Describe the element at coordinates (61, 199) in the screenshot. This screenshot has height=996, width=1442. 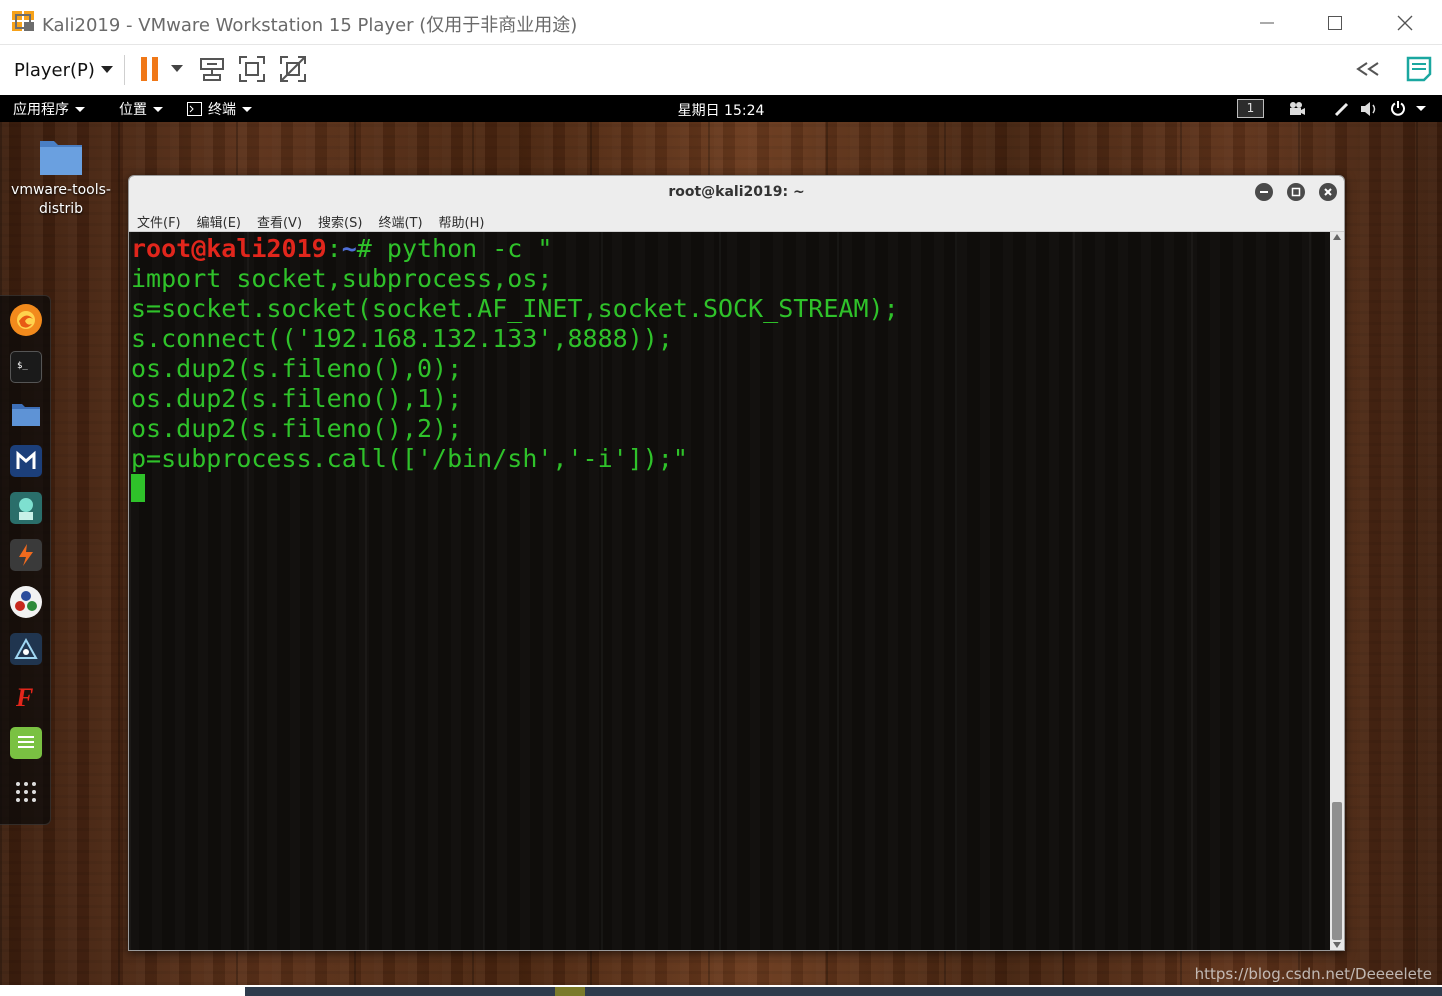
I see `desktop-icon-label: vmware-tools-distrib` at that location.